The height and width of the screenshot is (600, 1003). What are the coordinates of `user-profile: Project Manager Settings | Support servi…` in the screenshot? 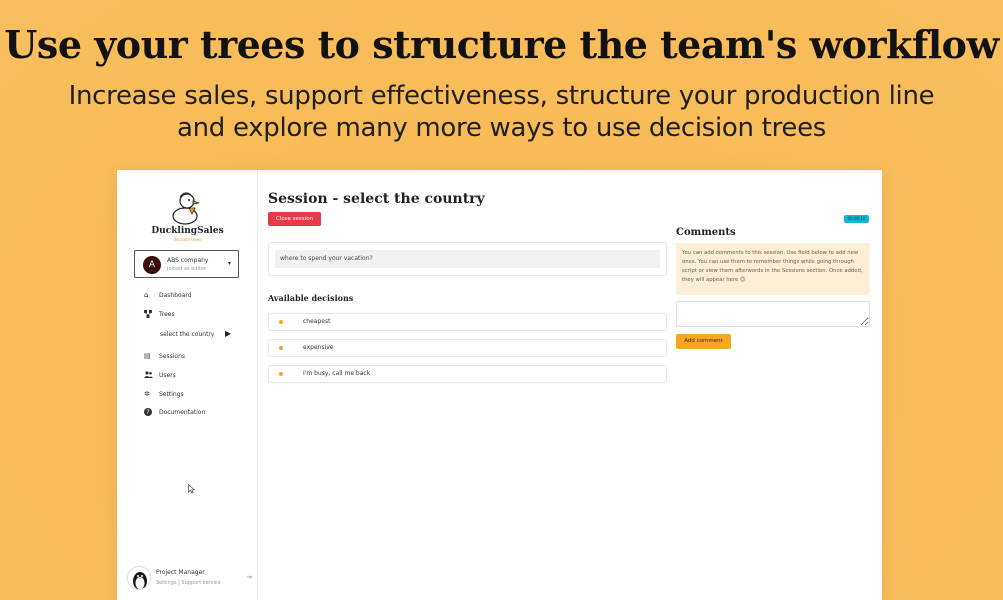 It's located at (189, 579).